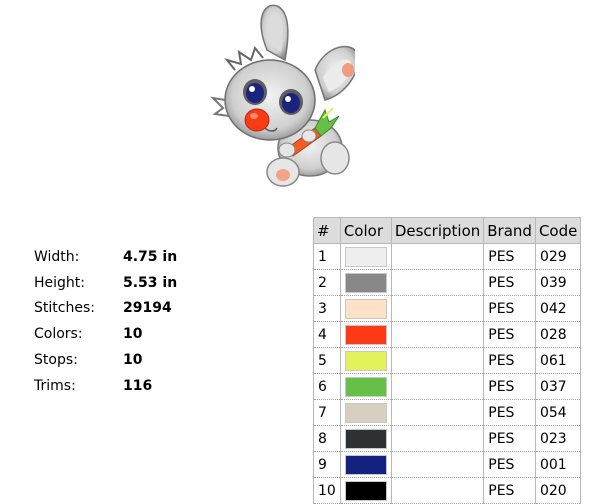  I want to click on column-header-color: Color, so click(365, 230).